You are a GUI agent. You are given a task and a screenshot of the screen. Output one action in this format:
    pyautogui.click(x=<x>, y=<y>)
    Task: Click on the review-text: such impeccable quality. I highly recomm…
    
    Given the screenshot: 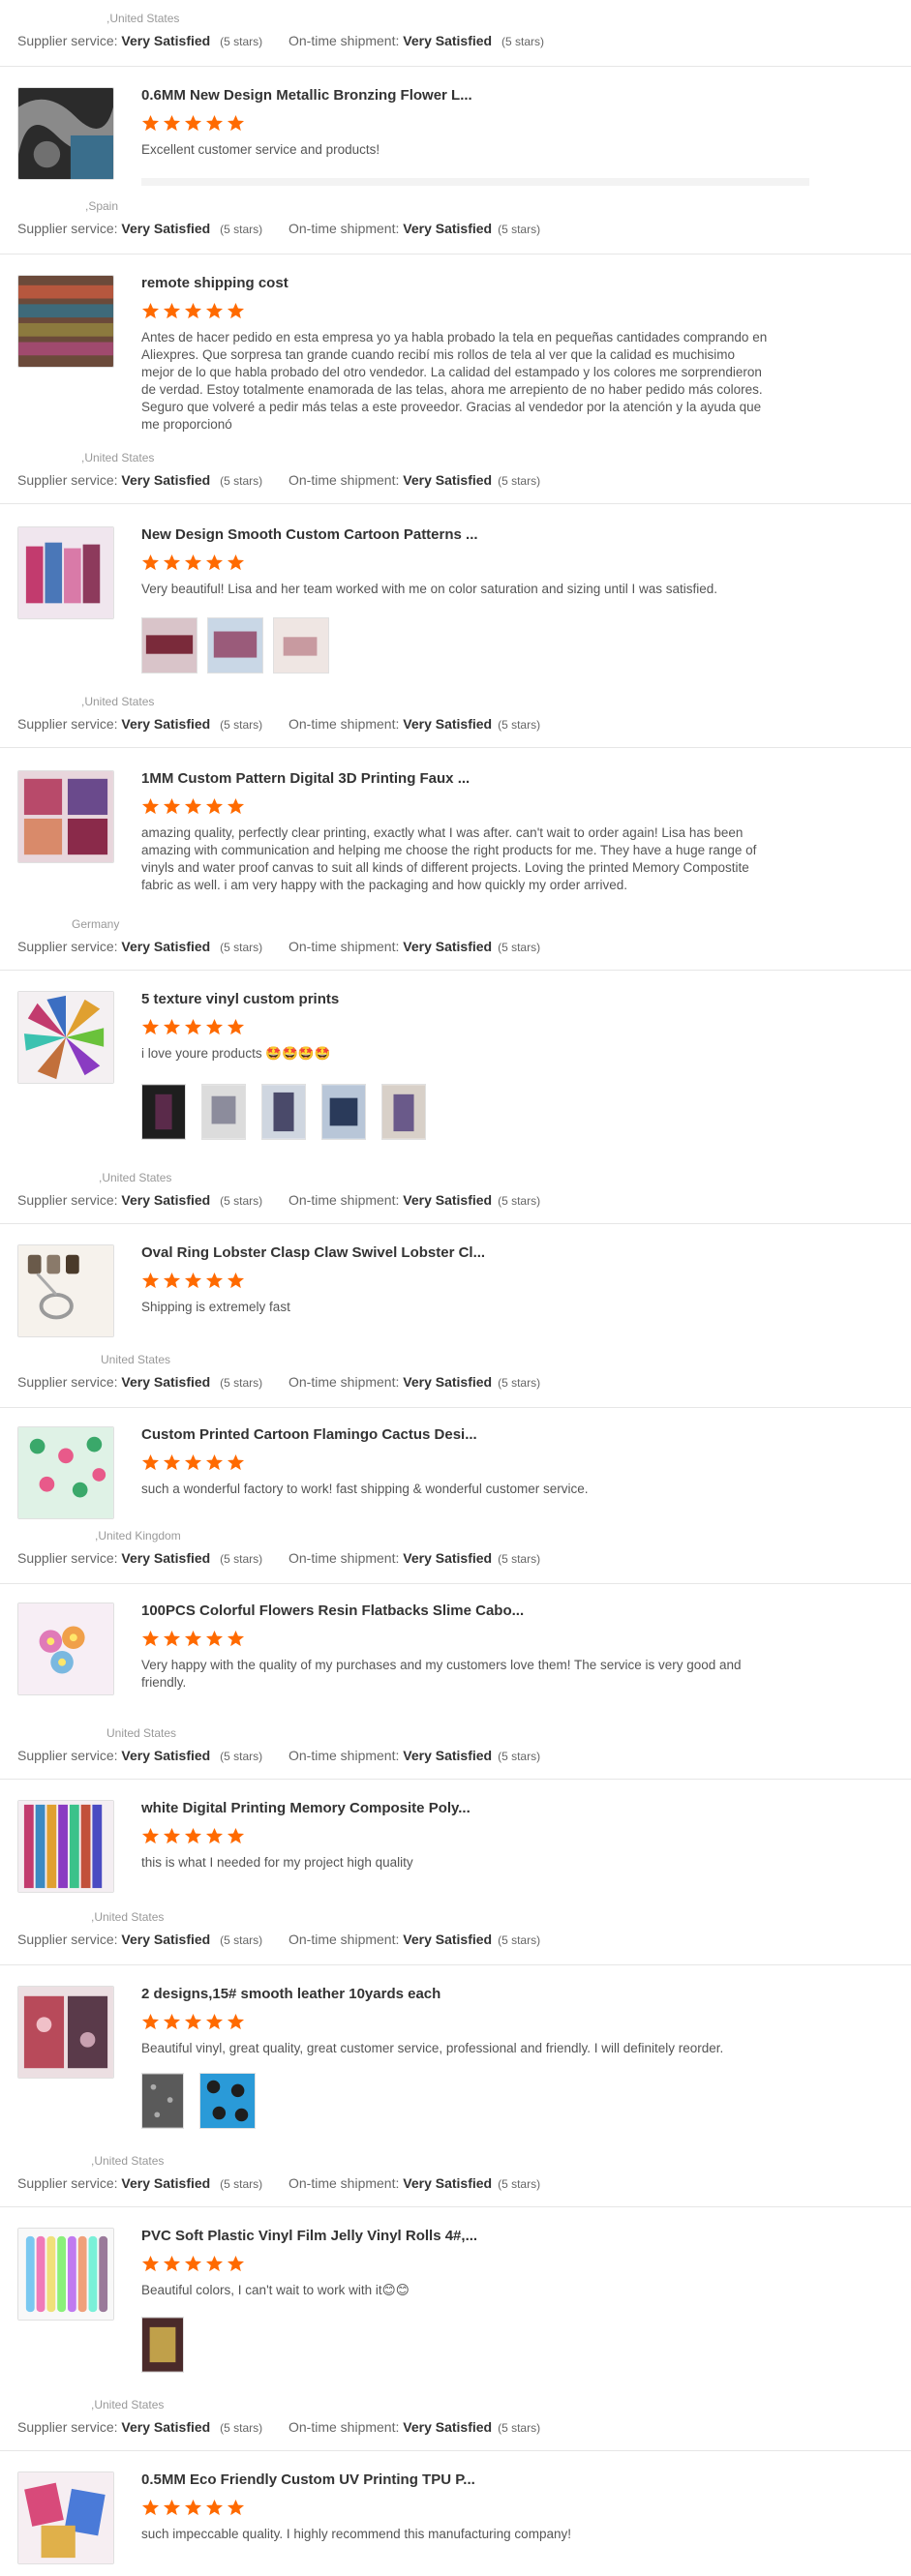 What is the action you would take?
    pyautogui.click(x=356, y=2534)
    